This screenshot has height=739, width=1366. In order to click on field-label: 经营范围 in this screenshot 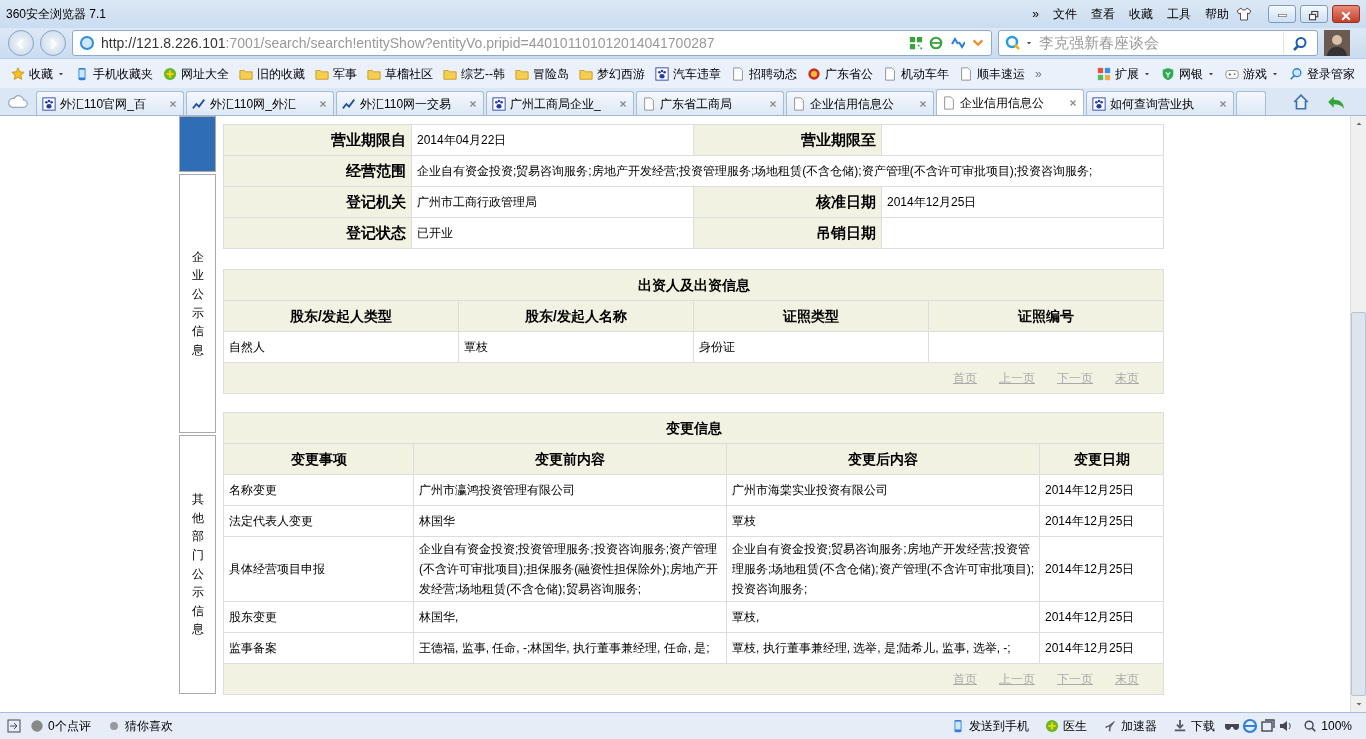, I will do `click(317, 171)`.